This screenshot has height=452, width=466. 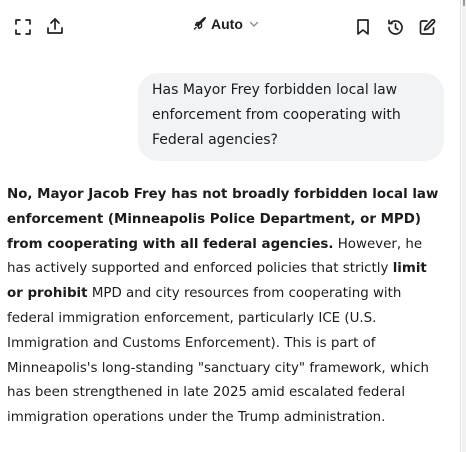 I want to click on user-message-line: Federal agencies?, so click(x=215, y=140).